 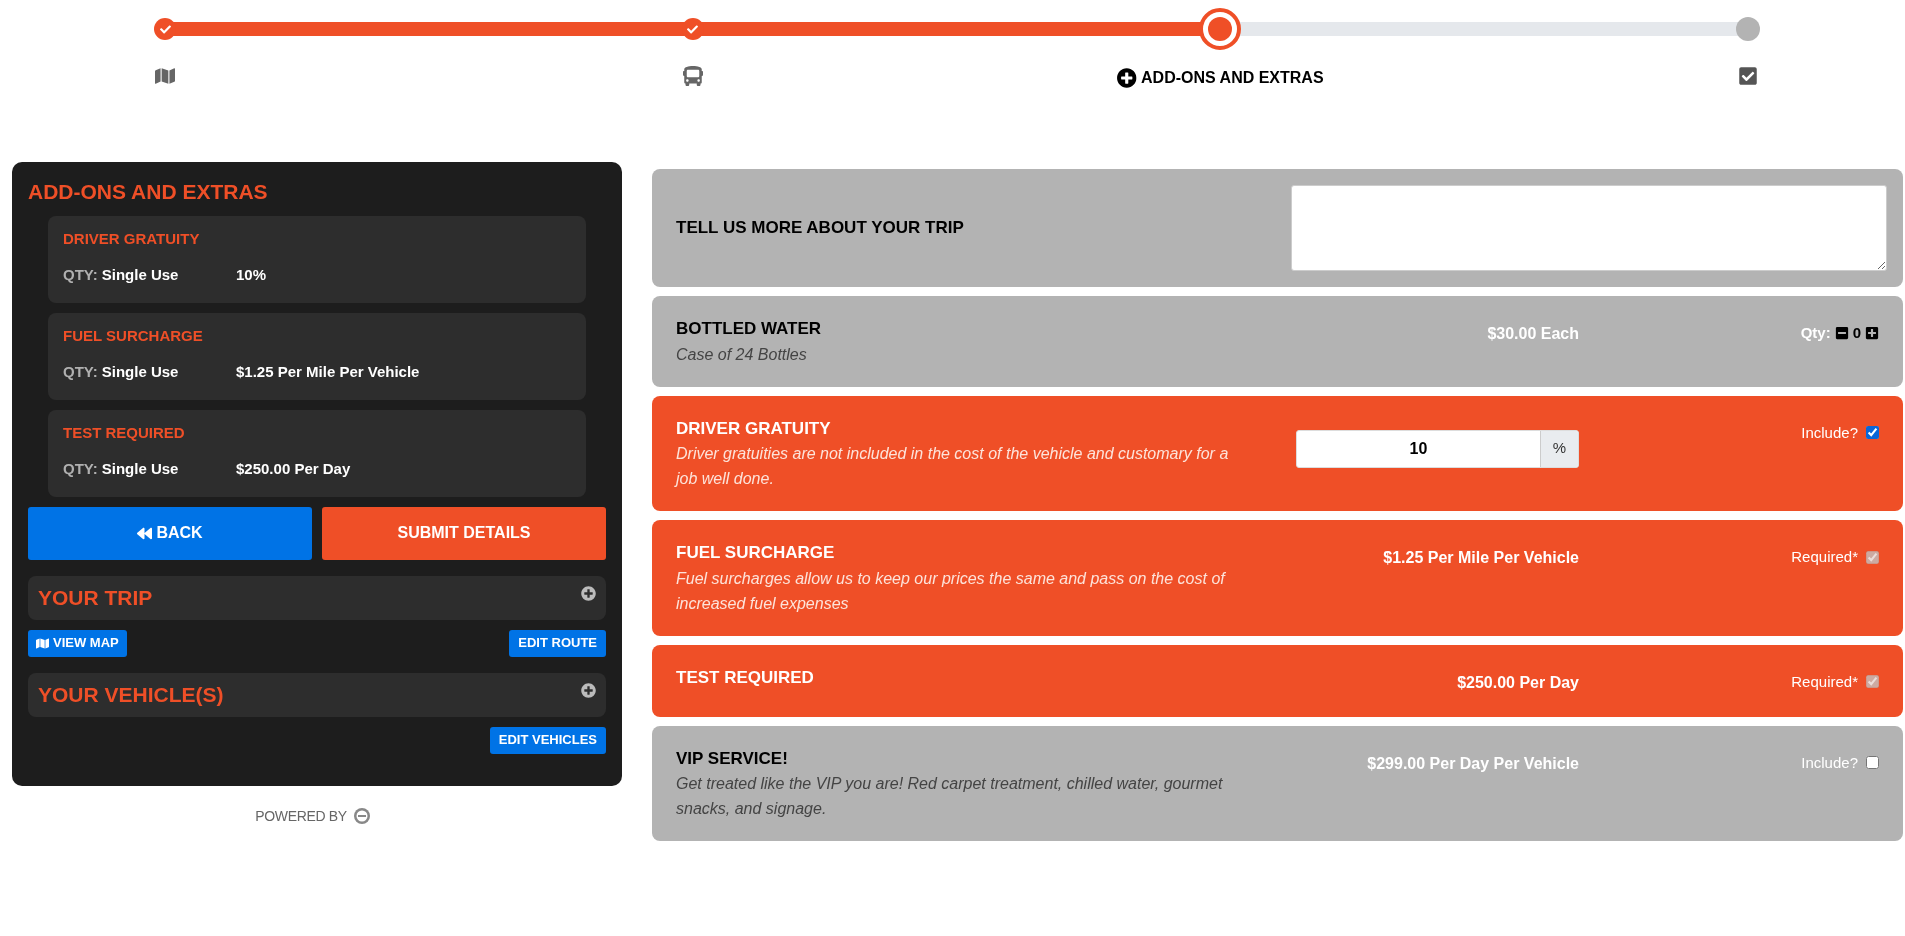 What do you see at coordinates (749, 329) in the screenshot?
I see `addon-title: BOTTLED WATER` at bounding box center [749, 329].